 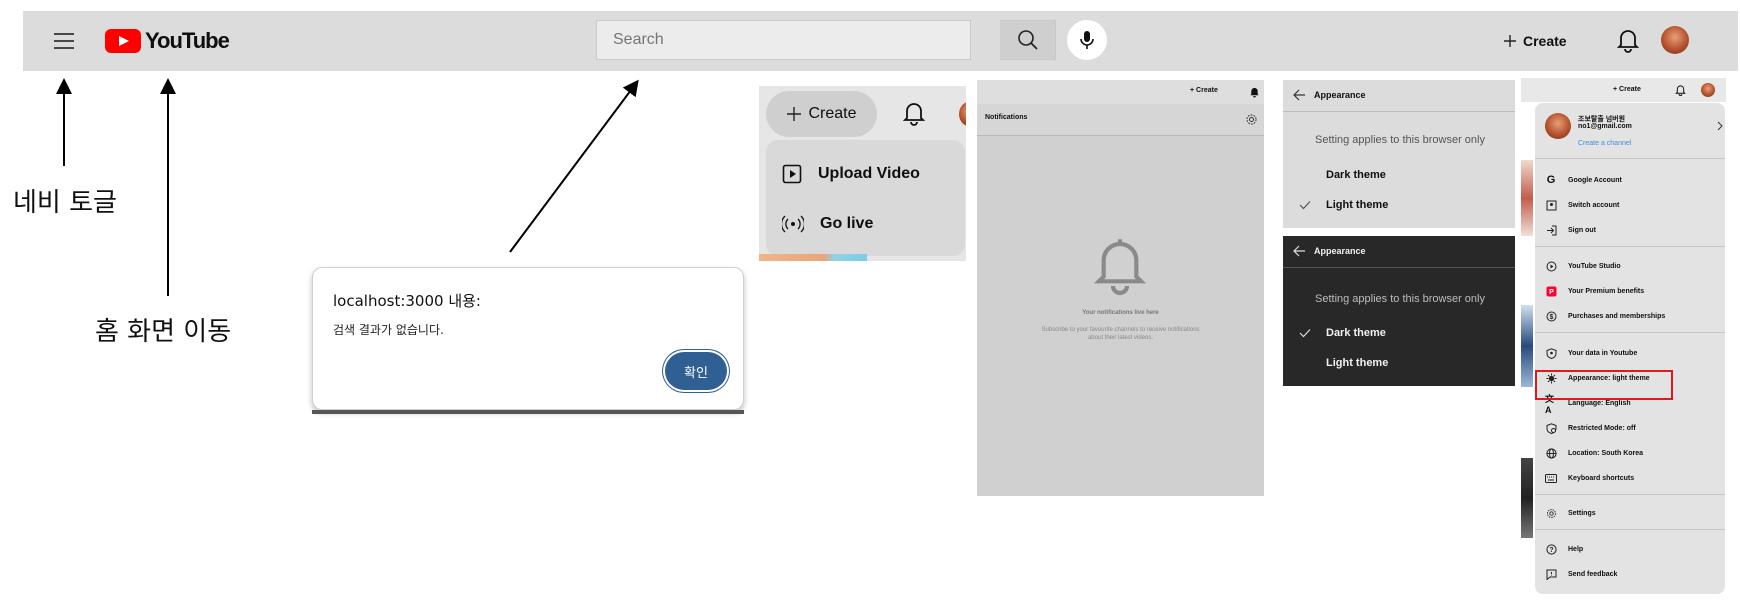 I want to click on account-topbar: + Create, so click(x=1623, y=90).